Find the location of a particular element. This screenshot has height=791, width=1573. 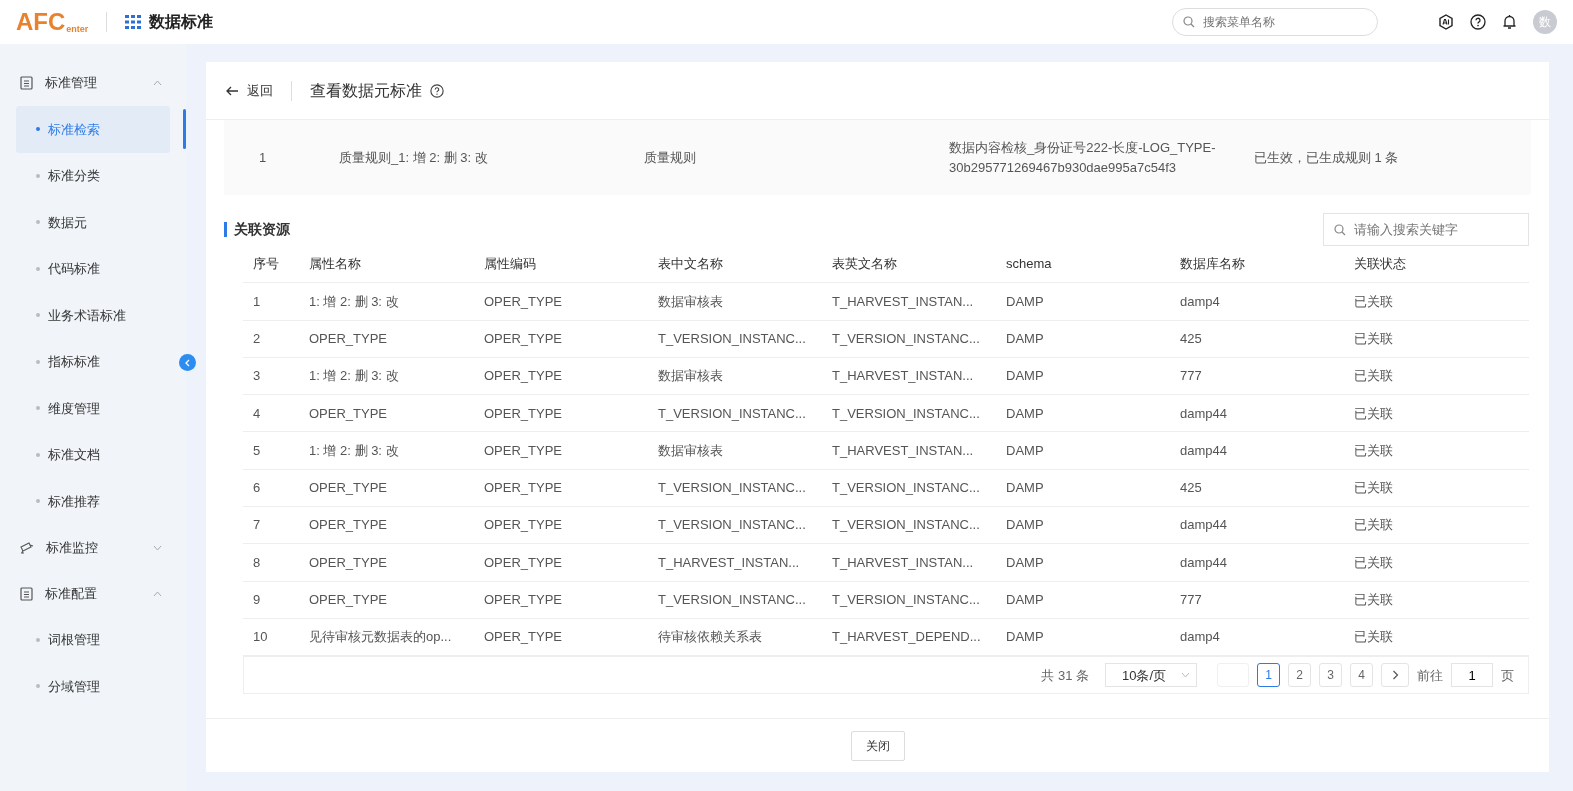

sidebar-group: 标准配置 is located at coordinates (93, 593).